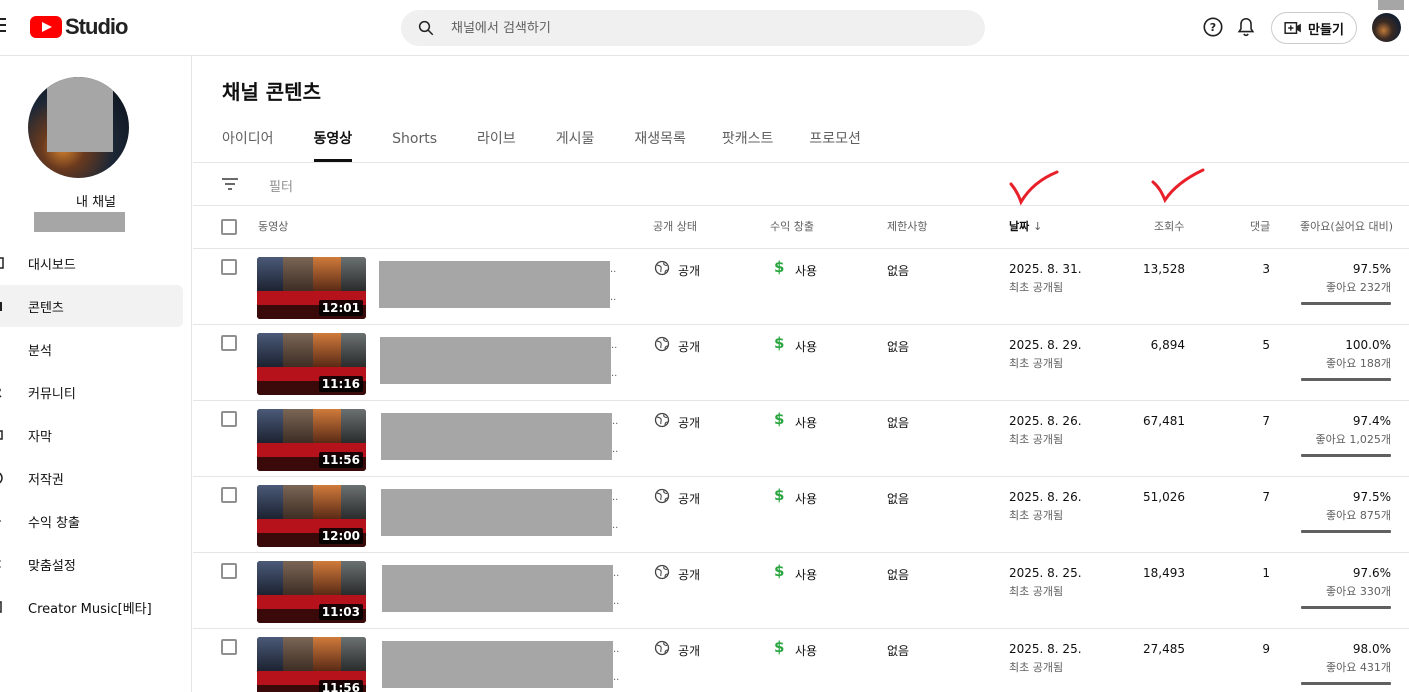 This screenshot has height=692, width=1409. I want to click on tab-playlists: 재생목록, so click(660, 141).